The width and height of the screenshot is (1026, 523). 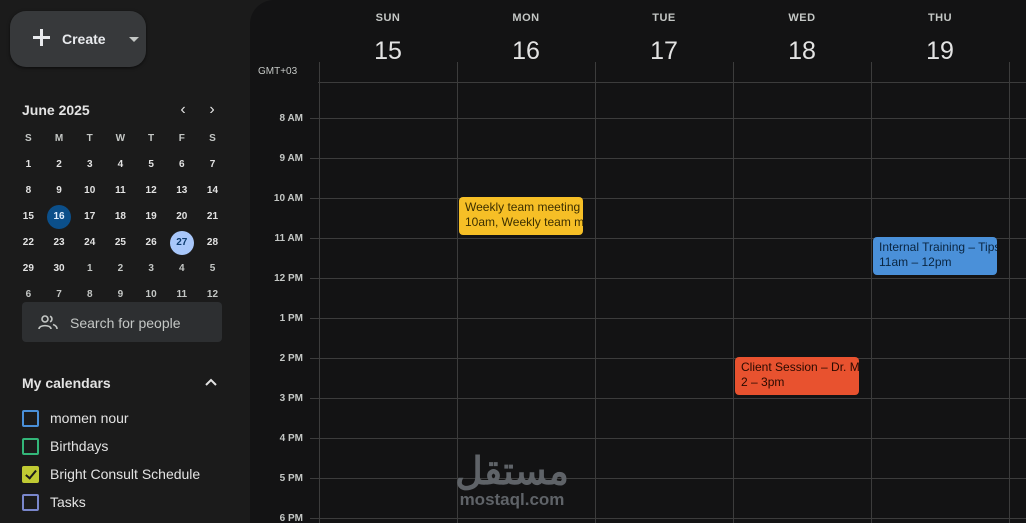 I want to click on event-time: 10am, Weekly team meeting, so click(x=524, y=222).